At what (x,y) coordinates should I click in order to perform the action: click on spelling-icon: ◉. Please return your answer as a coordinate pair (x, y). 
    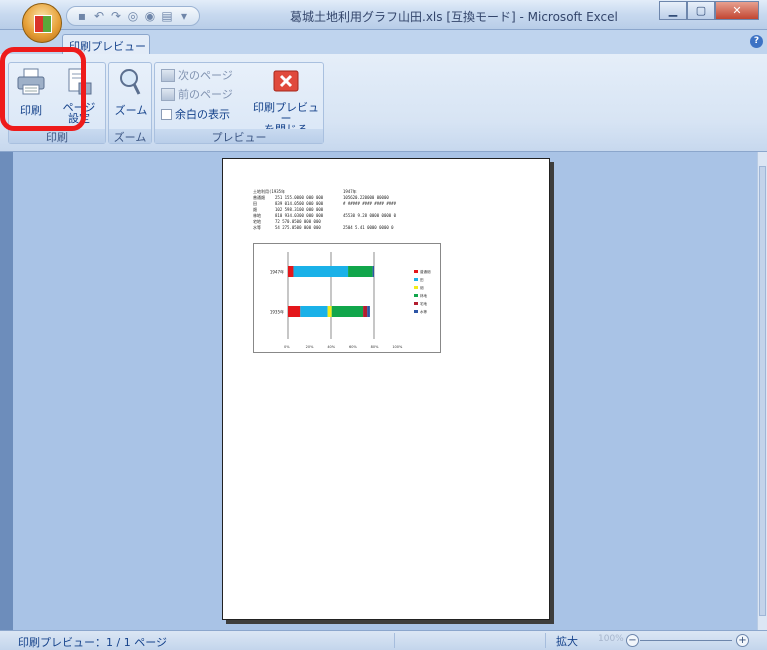
    Looking at the image, I should click on (150, 16).